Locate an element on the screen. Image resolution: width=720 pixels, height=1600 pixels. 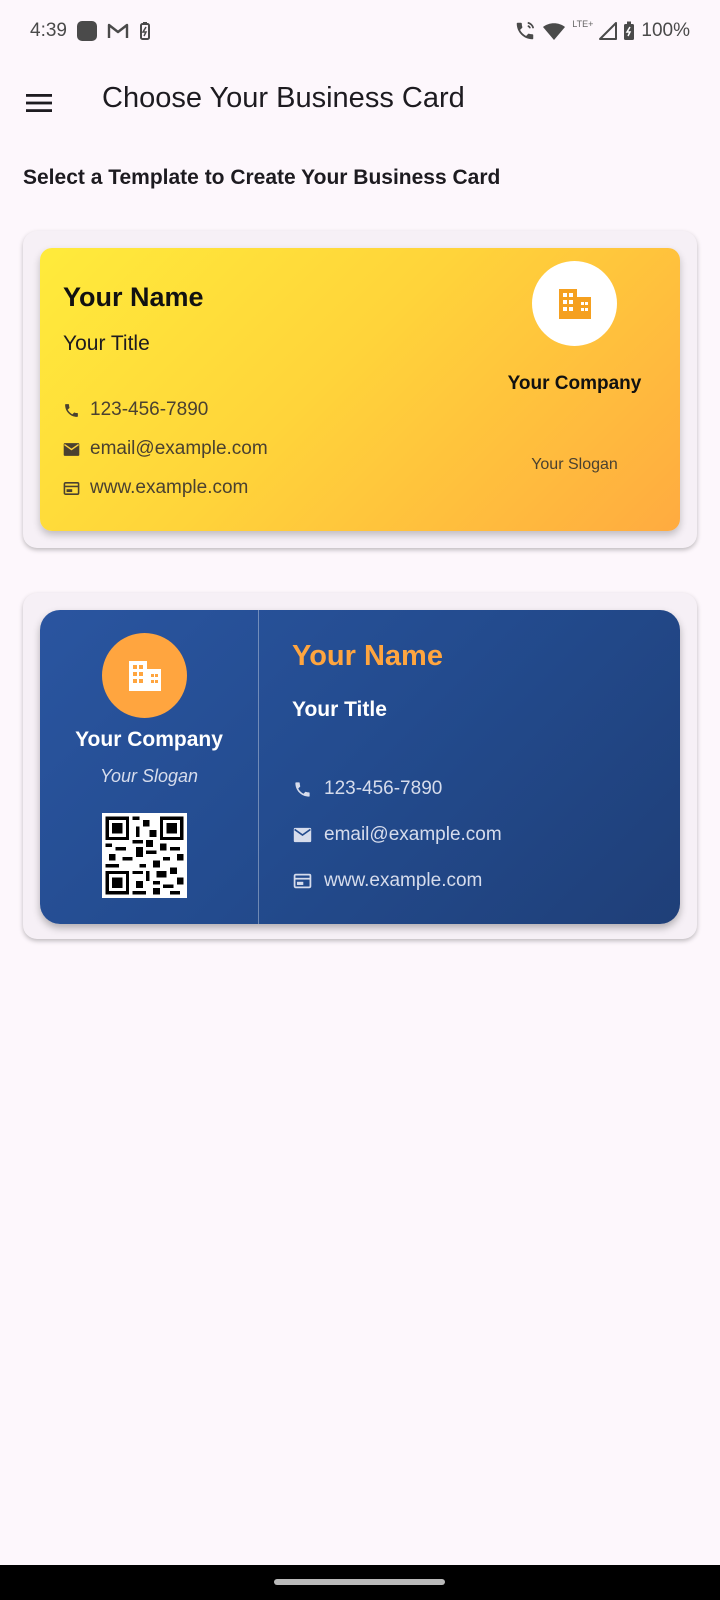
gmail-icon is located at coordinates (118, 31).